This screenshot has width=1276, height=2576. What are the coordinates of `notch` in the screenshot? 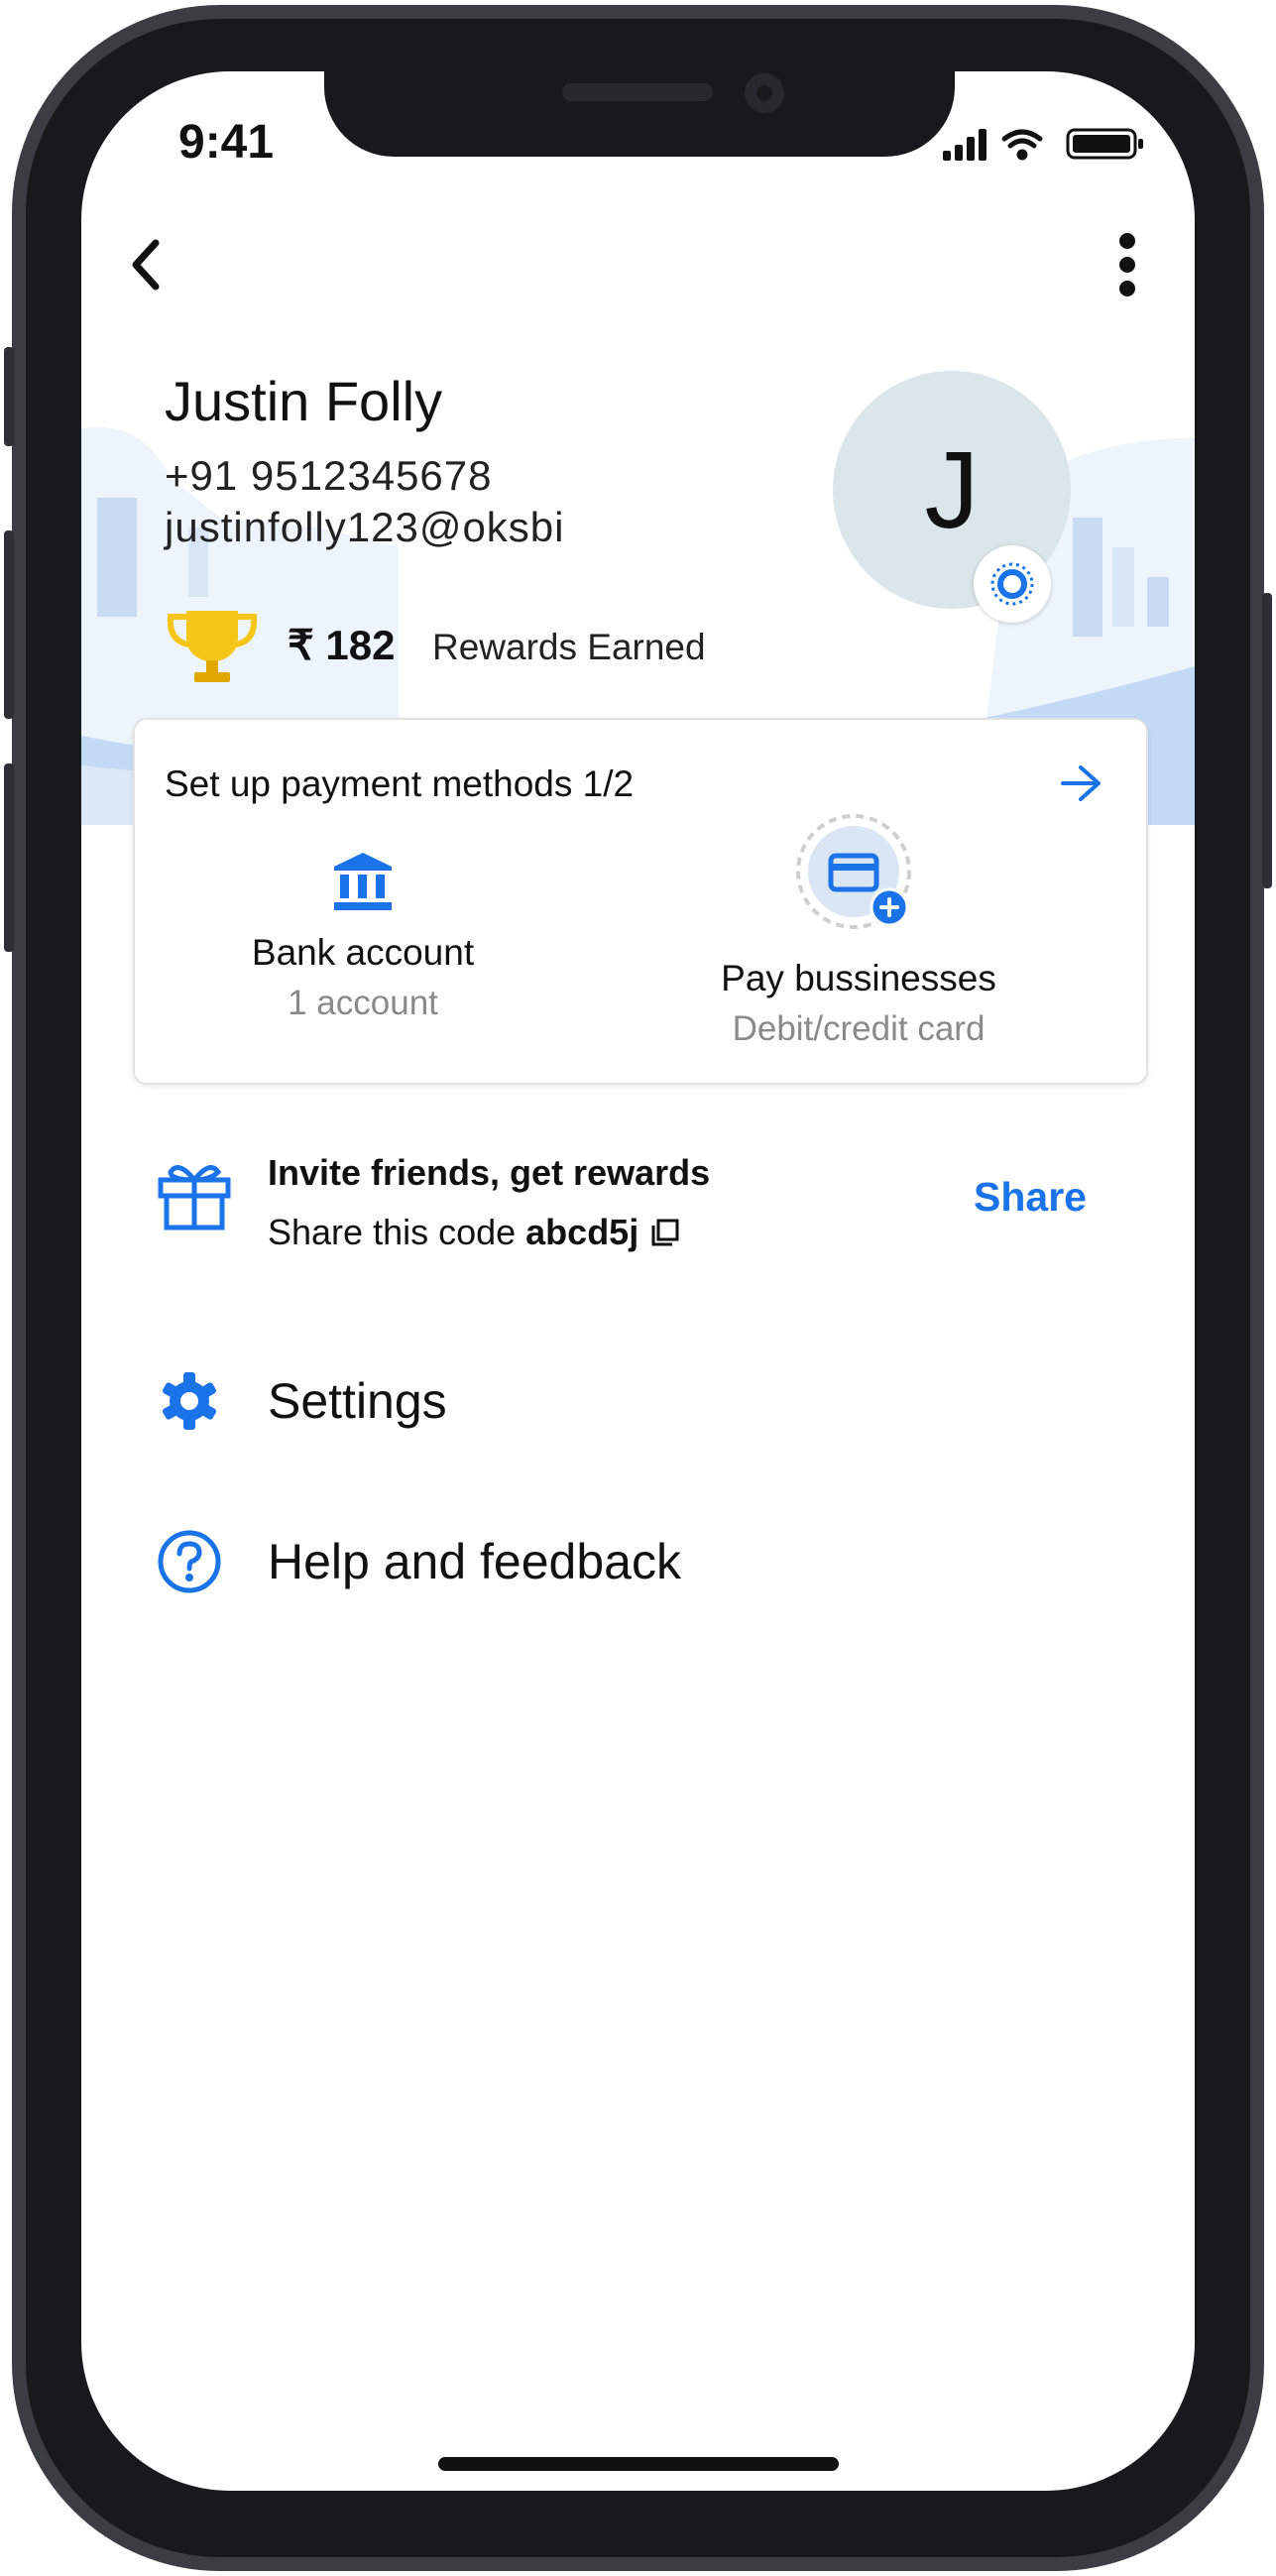 It's located at (639, 114).